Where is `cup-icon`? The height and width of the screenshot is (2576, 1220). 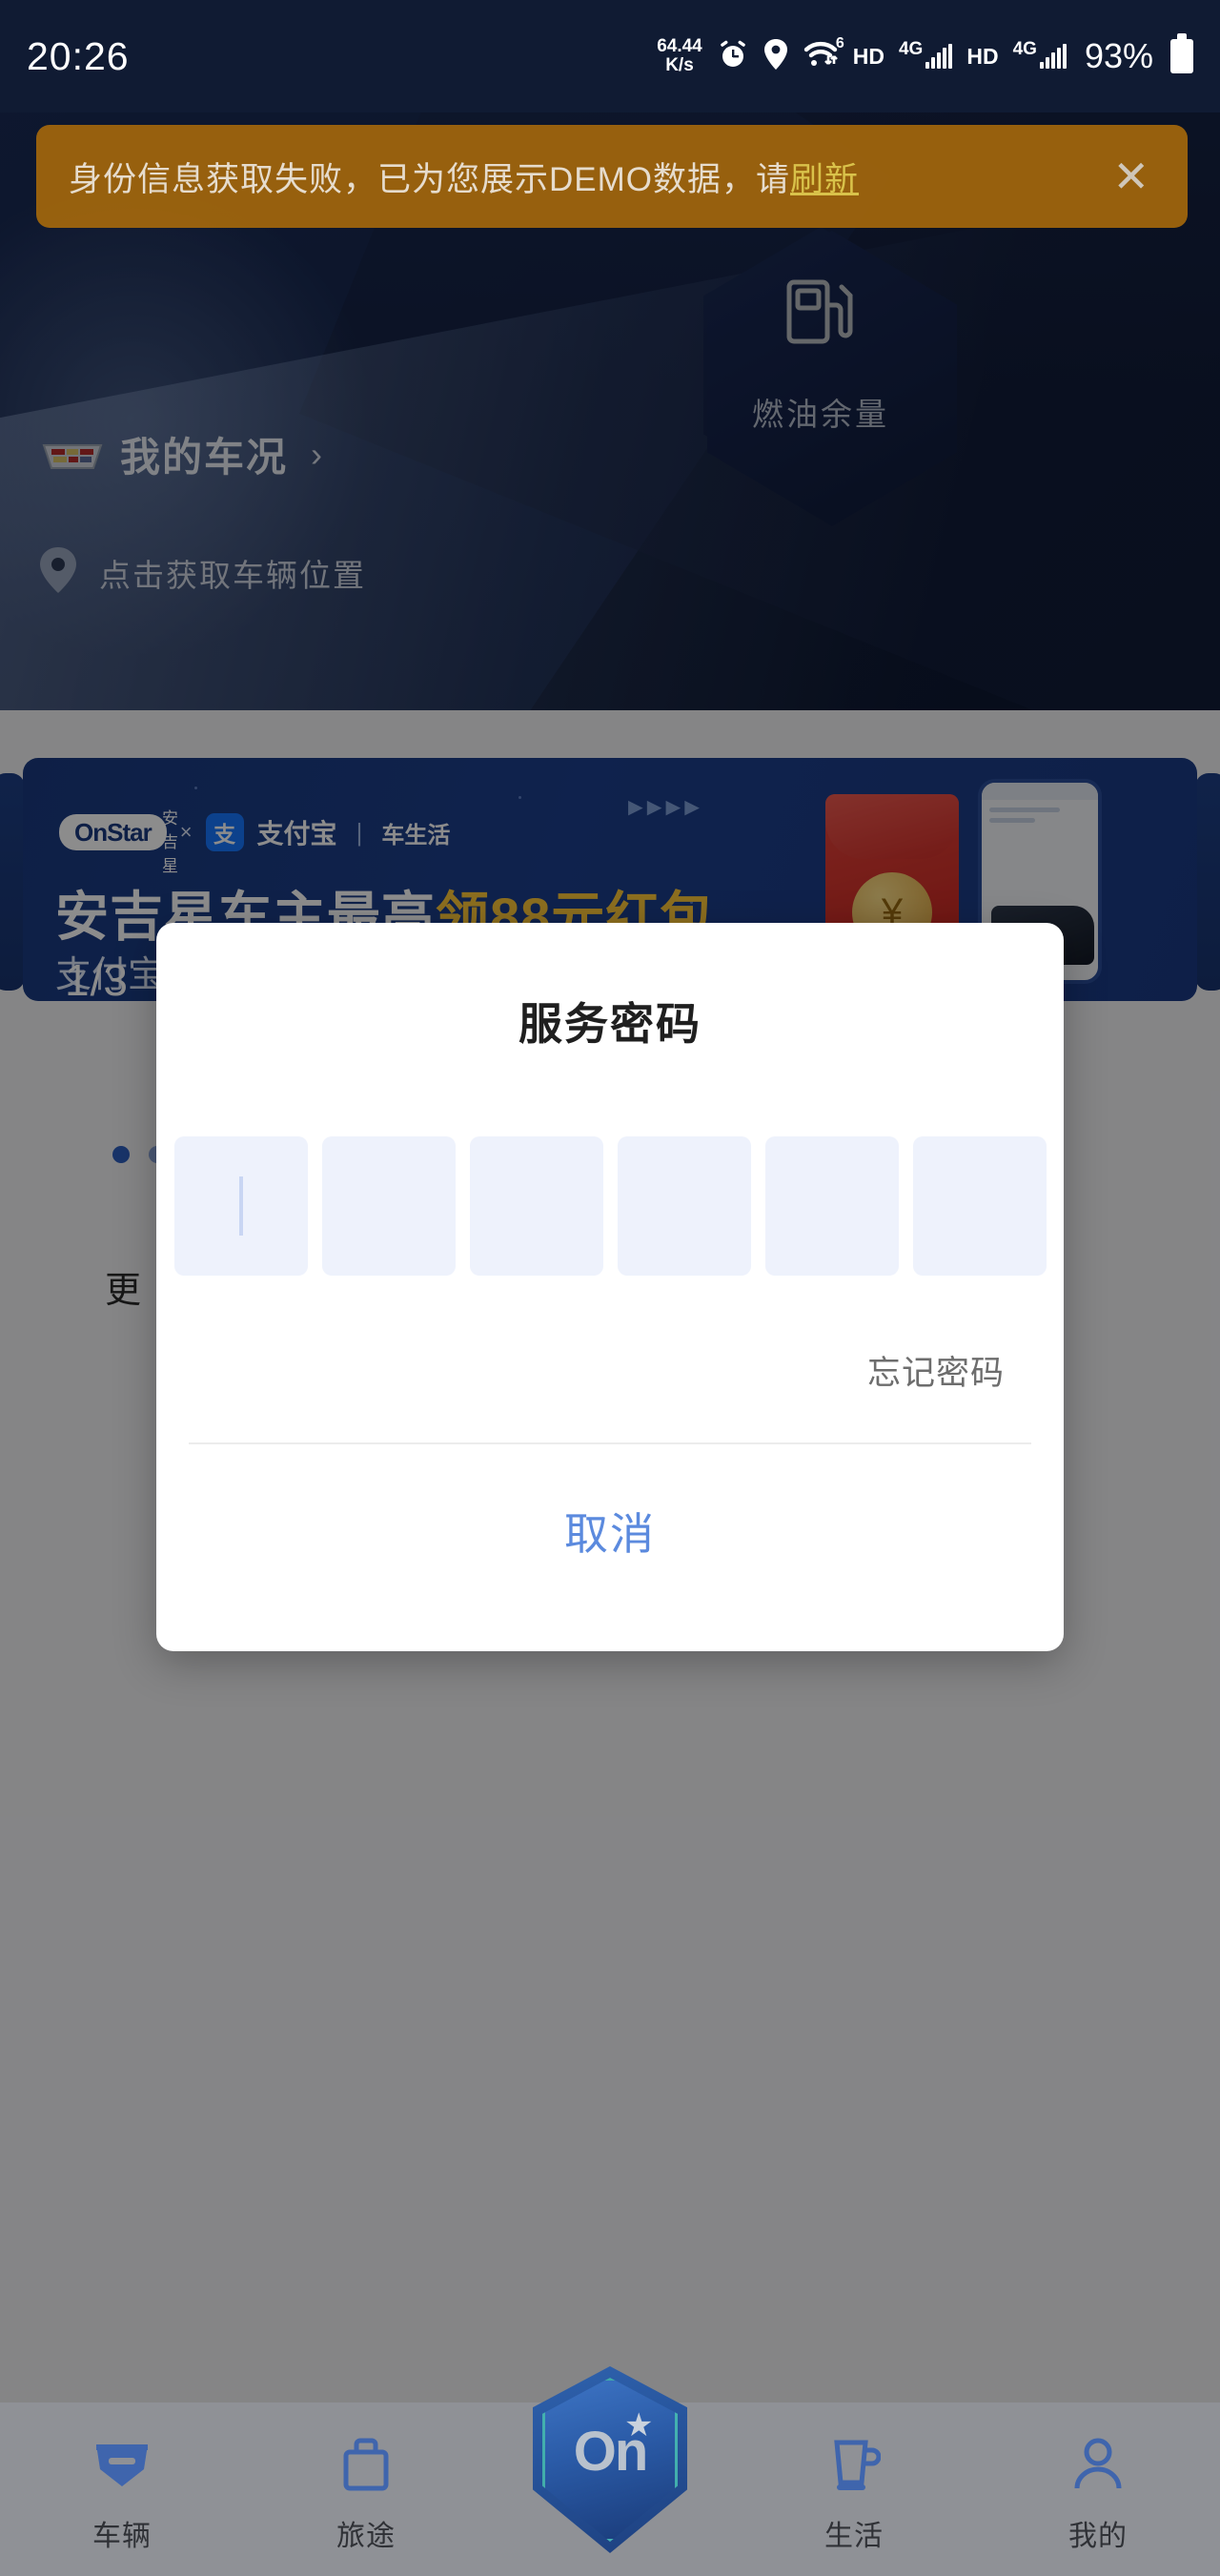
cup-icon is located at coordinates (854, 2467).